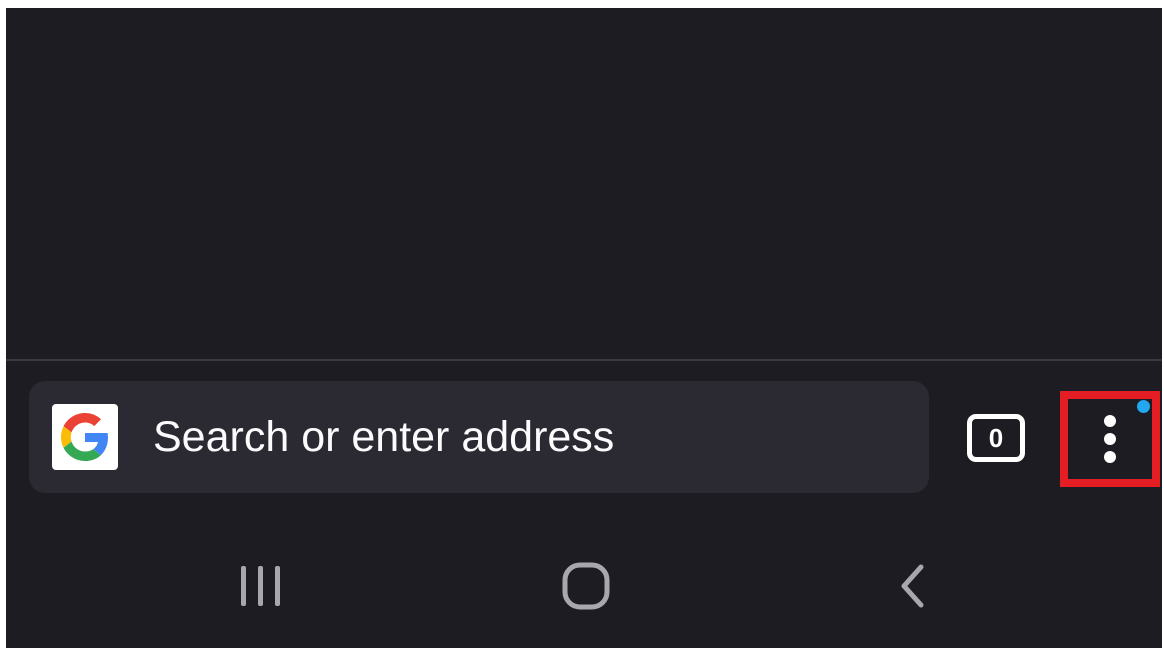 The image size is (1164, 650). I want to click on recent-apps-button, so click(261, 586).